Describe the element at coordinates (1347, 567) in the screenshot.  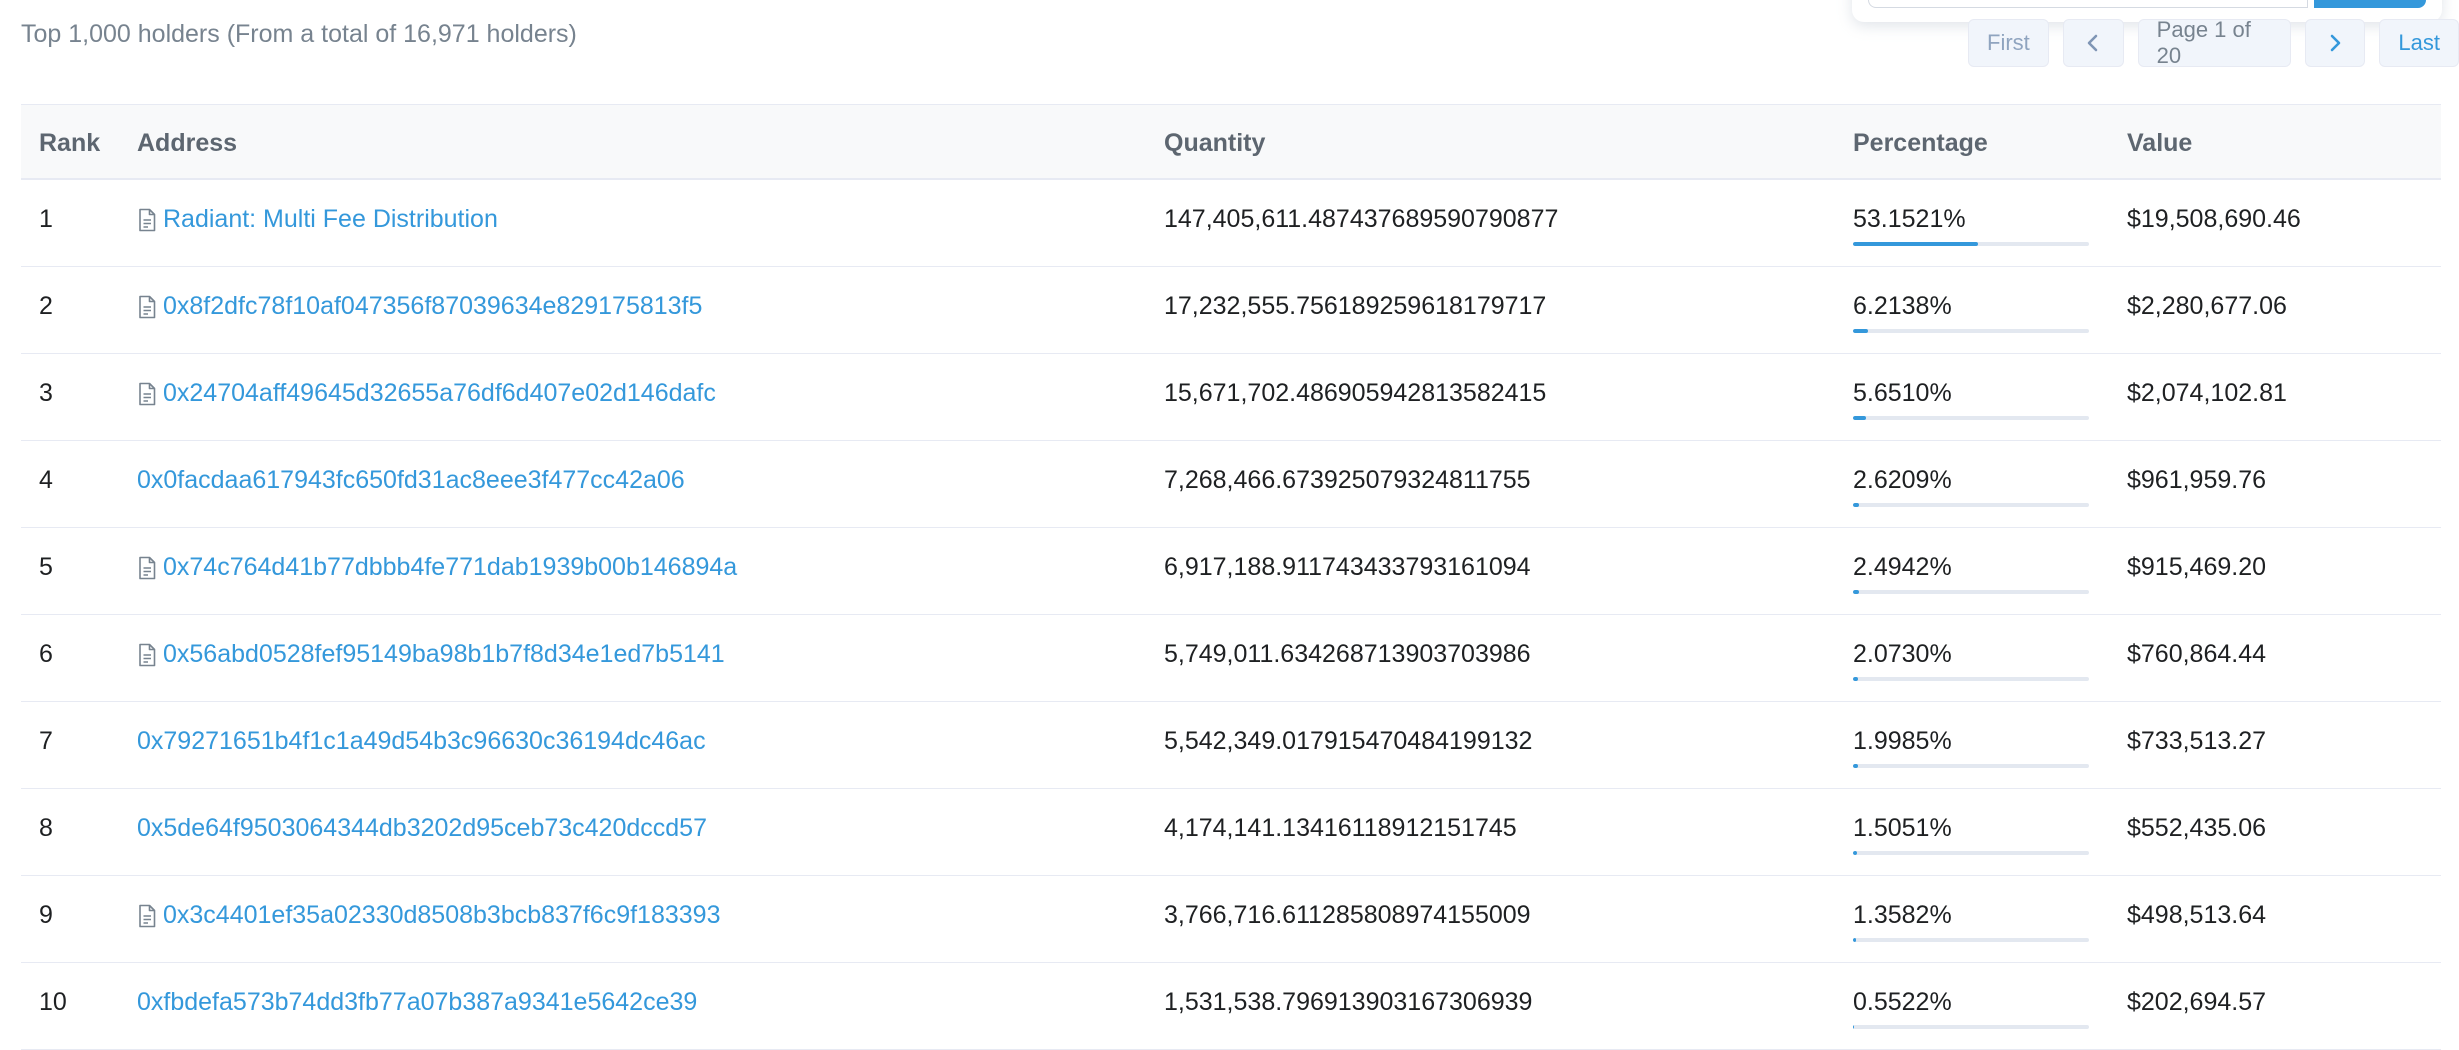
I see `quantity-cell: 6,917,188.911743433793161094` at that location.